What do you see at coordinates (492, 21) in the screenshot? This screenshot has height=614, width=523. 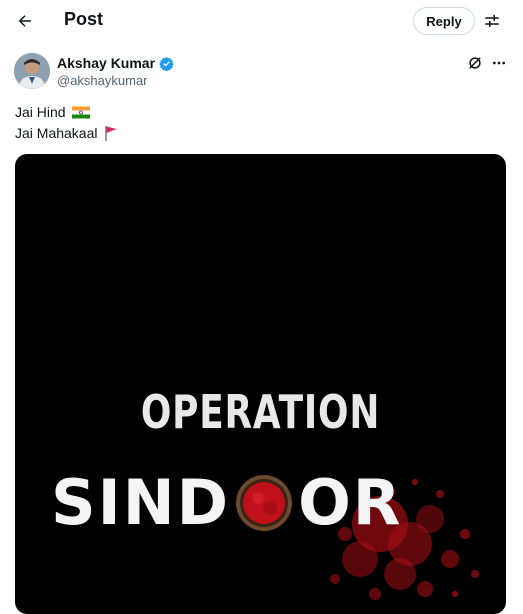 I see `adjust-icon` at bounding box center [492, 21].